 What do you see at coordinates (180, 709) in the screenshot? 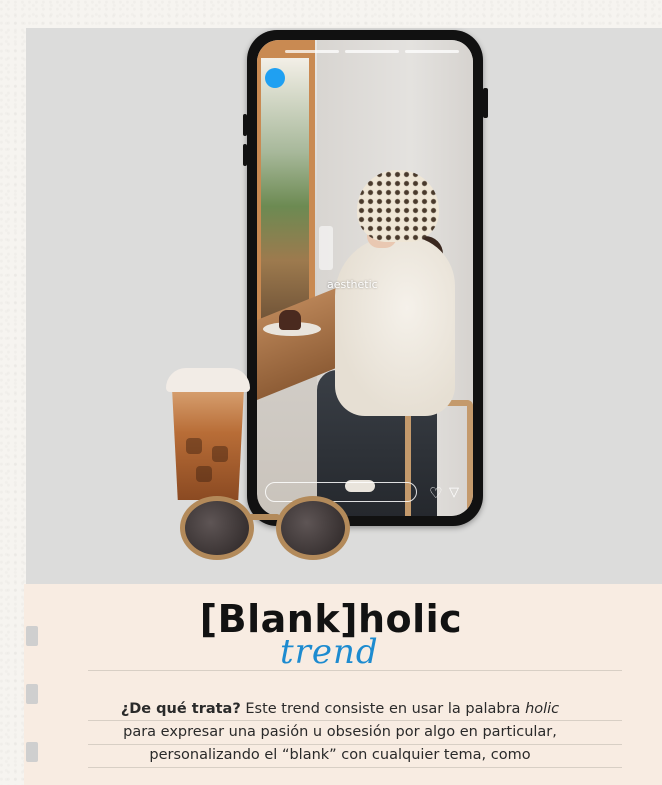
I see `question-label: ¿De qué trata?` at bounding box center [180, 709].